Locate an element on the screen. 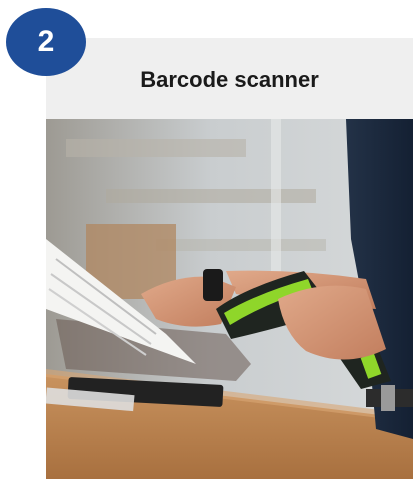 The image size is (413, 479). card-title: Barcode scanner is located at coordinates (229, 79).